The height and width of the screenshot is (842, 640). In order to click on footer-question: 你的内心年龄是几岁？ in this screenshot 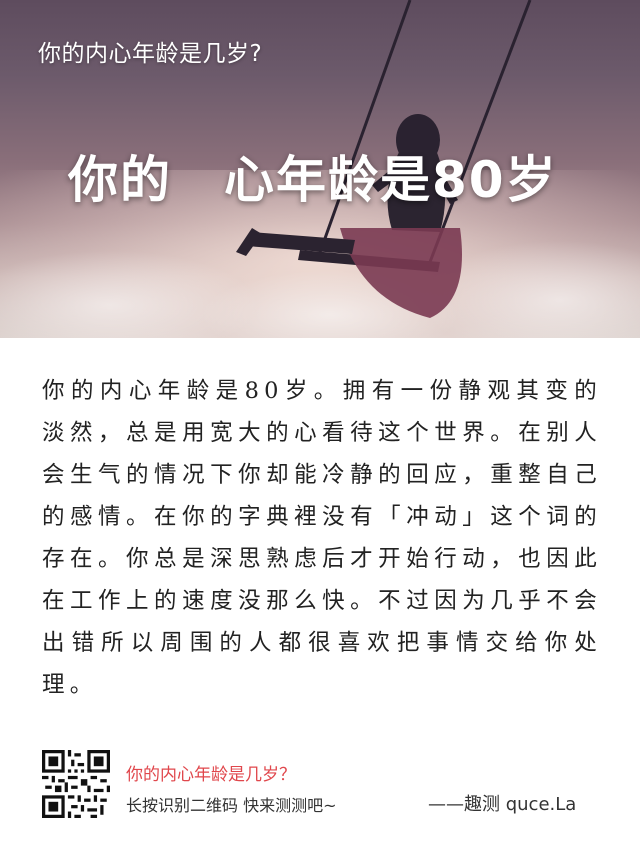, I will do `click(211, 775)`.